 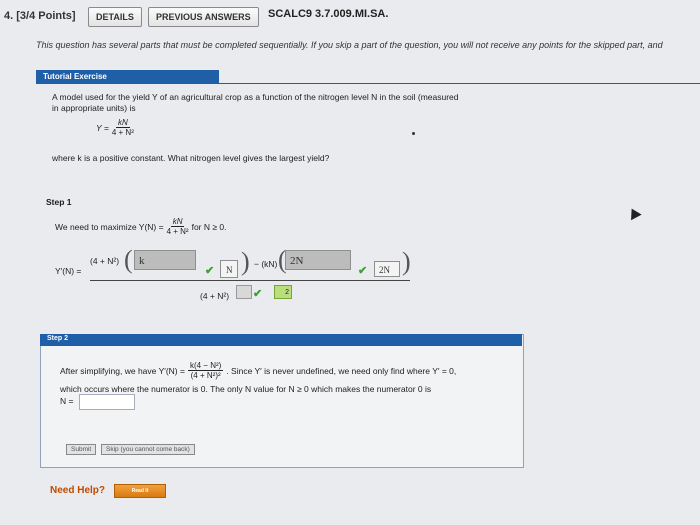 I want to click on details-button: DETAILS, so click(x=115, y=17).